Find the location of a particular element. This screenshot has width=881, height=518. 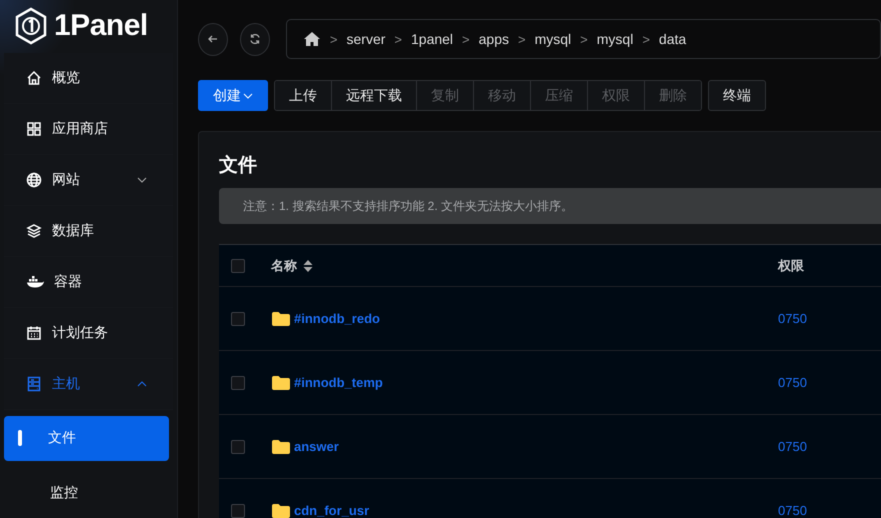

create-button: 创建 is located at coordinates (233, 95).